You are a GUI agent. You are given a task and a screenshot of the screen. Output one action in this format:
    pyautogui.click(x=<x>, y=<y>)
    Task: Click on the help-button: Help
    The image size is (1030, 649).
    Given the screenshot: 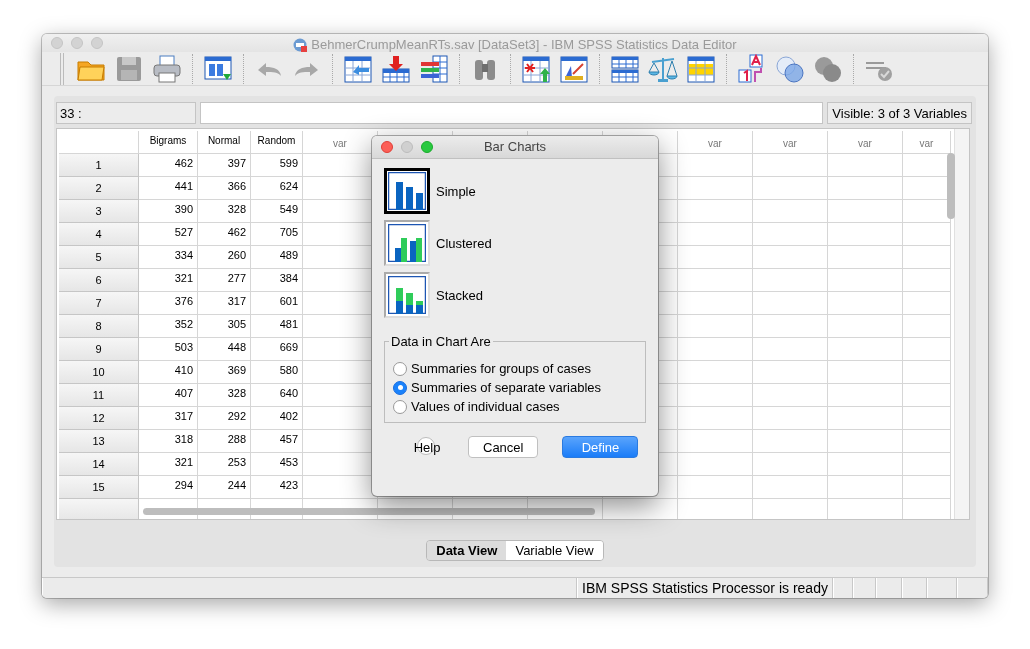 What is the action you would take?
    pyautogui.click(x=427, y=447)
    